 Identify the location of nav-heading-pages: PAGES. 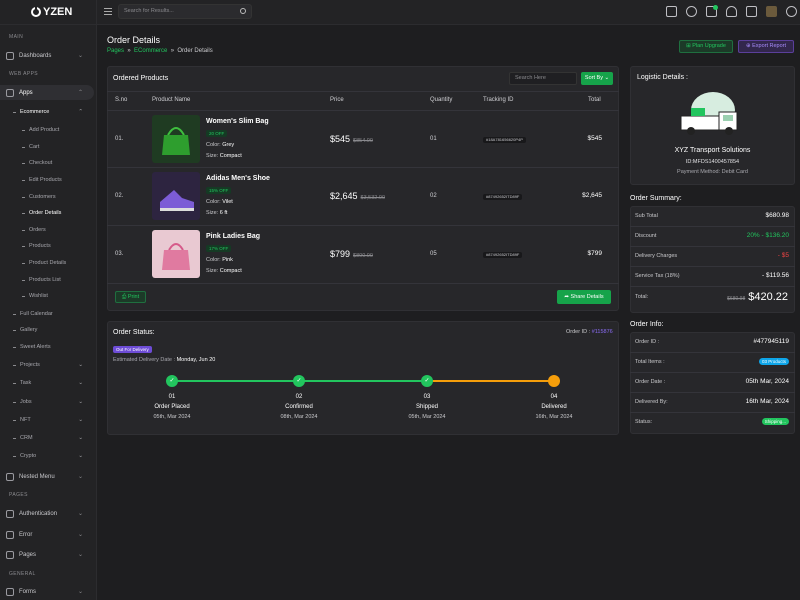
(18, 495).